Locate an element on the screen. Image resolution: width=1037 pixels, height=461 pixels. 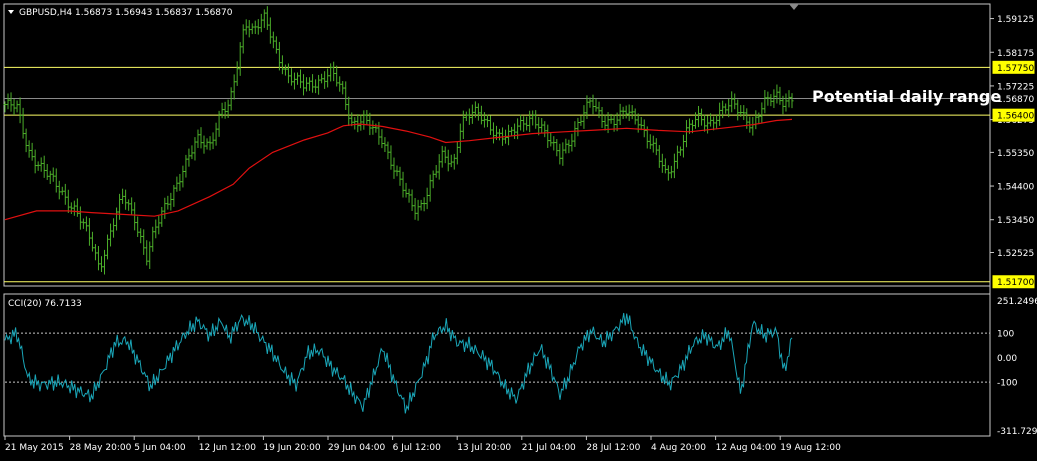
time-tick-label: 13 Jul 20:00 is located at coordinates (484, 448).